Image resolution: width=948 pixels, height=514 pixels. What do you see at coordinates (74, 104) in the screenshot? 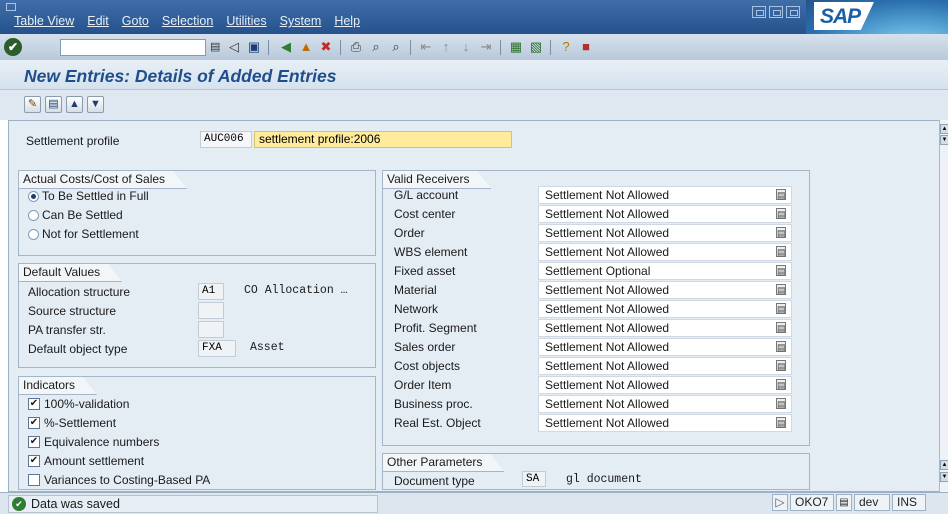
I see `previous-entry-icon: ▲` at bounding box center [74, 104].